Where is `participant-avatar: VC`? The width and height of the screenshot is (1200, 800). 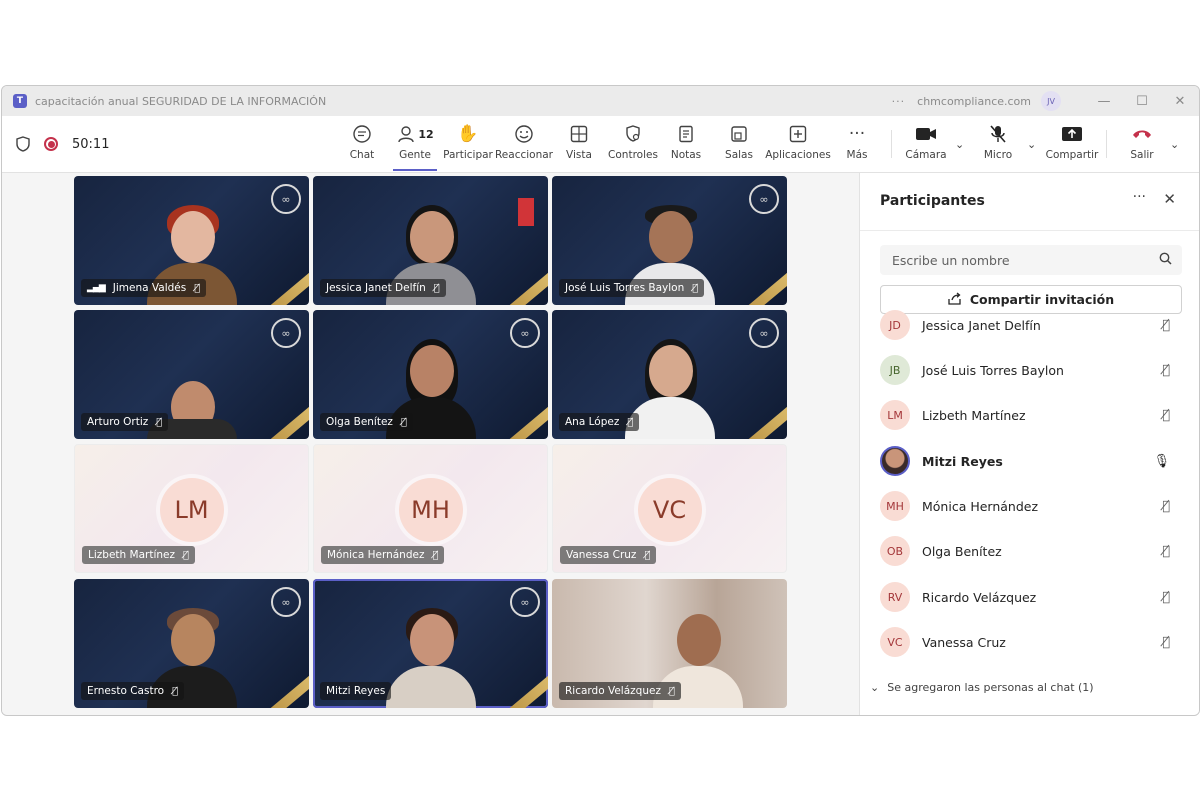
participant-avatar: VC is located at coordinates (895, 642).